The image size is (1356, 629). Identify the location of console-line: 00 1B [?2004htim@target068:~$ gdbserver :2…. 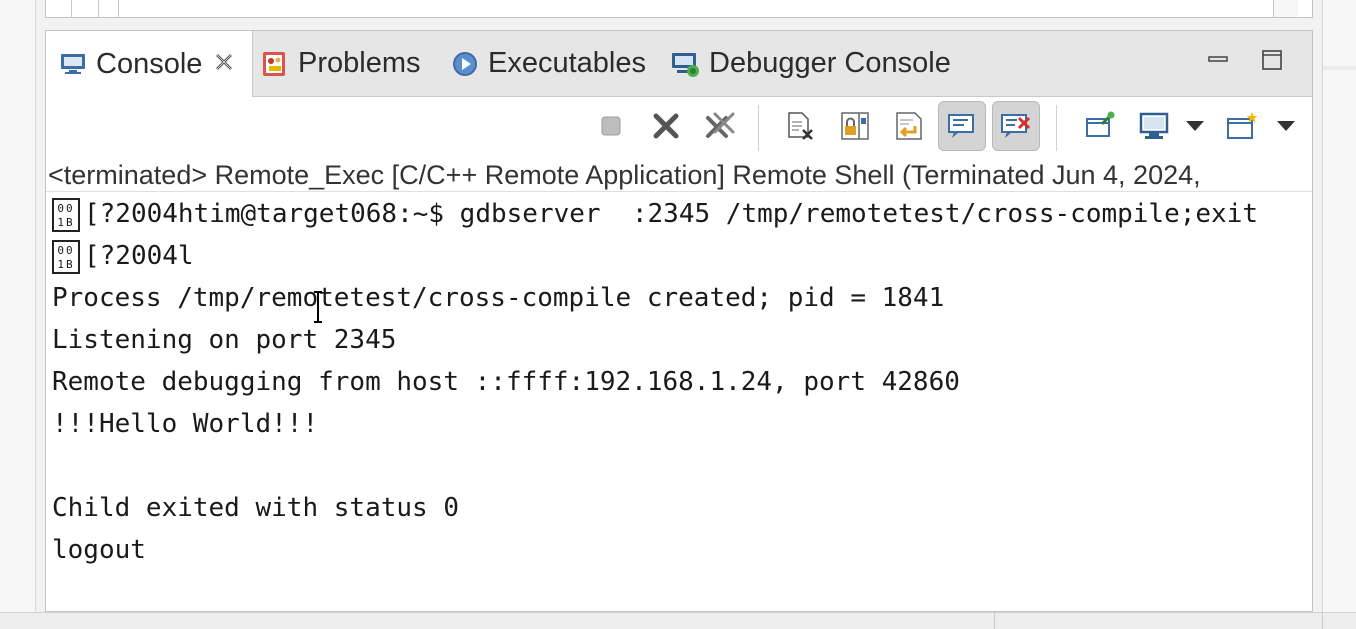
(655, 214).